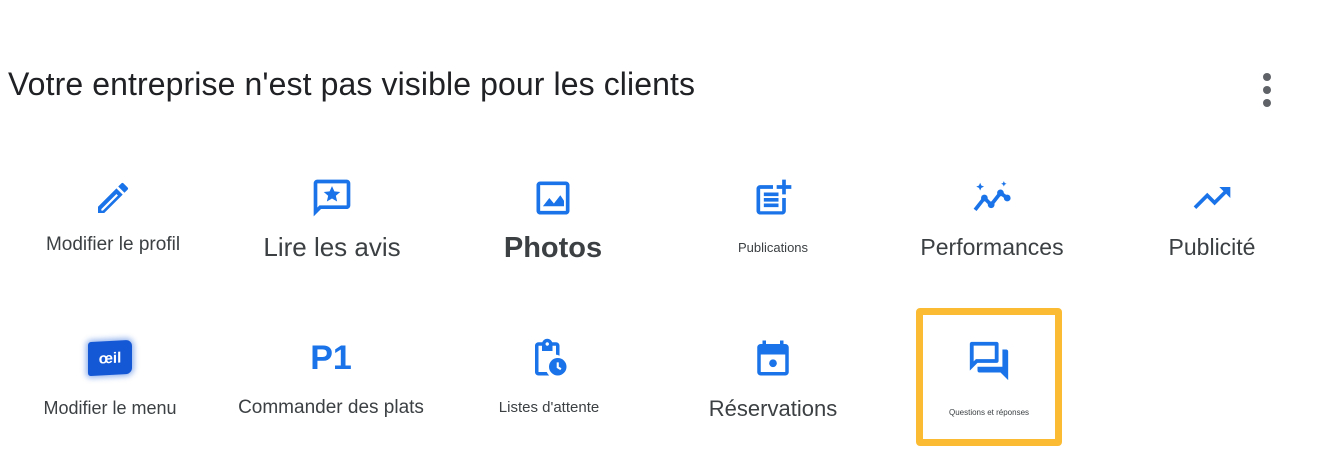  I want to click on edit-pencil-icon, so click(113, 198).